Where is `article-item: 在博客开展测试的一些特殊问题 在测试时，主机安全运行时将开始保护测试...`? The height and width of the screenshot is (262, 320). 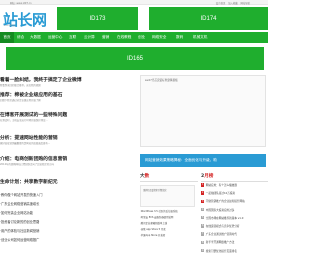
article-item: 在博客开展测试的一些特殊问题 在测试时，主机安全运行时将开始保护测试... is located at coordinates (67, 116).